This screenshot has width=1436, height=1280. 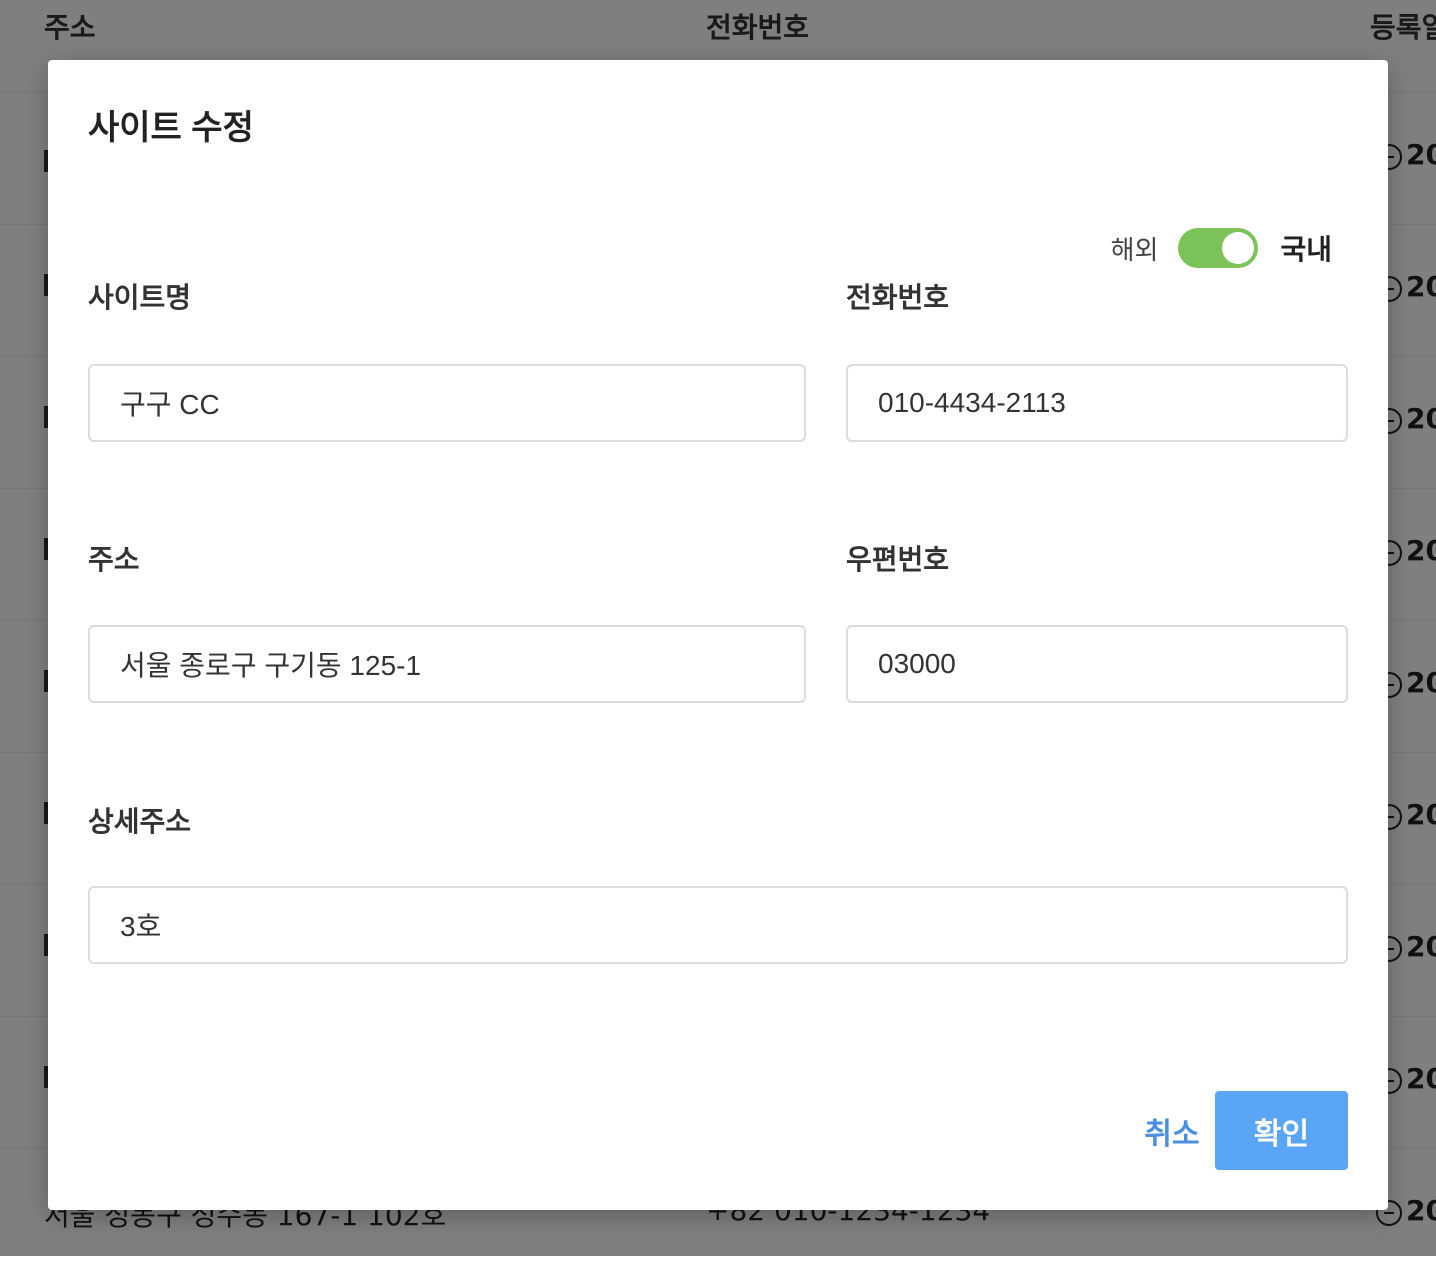 What do you see at coordinates (140, 821) in the screenshot?
I see `detail-address-label: 상세주소` at bounding box center [140, 821].